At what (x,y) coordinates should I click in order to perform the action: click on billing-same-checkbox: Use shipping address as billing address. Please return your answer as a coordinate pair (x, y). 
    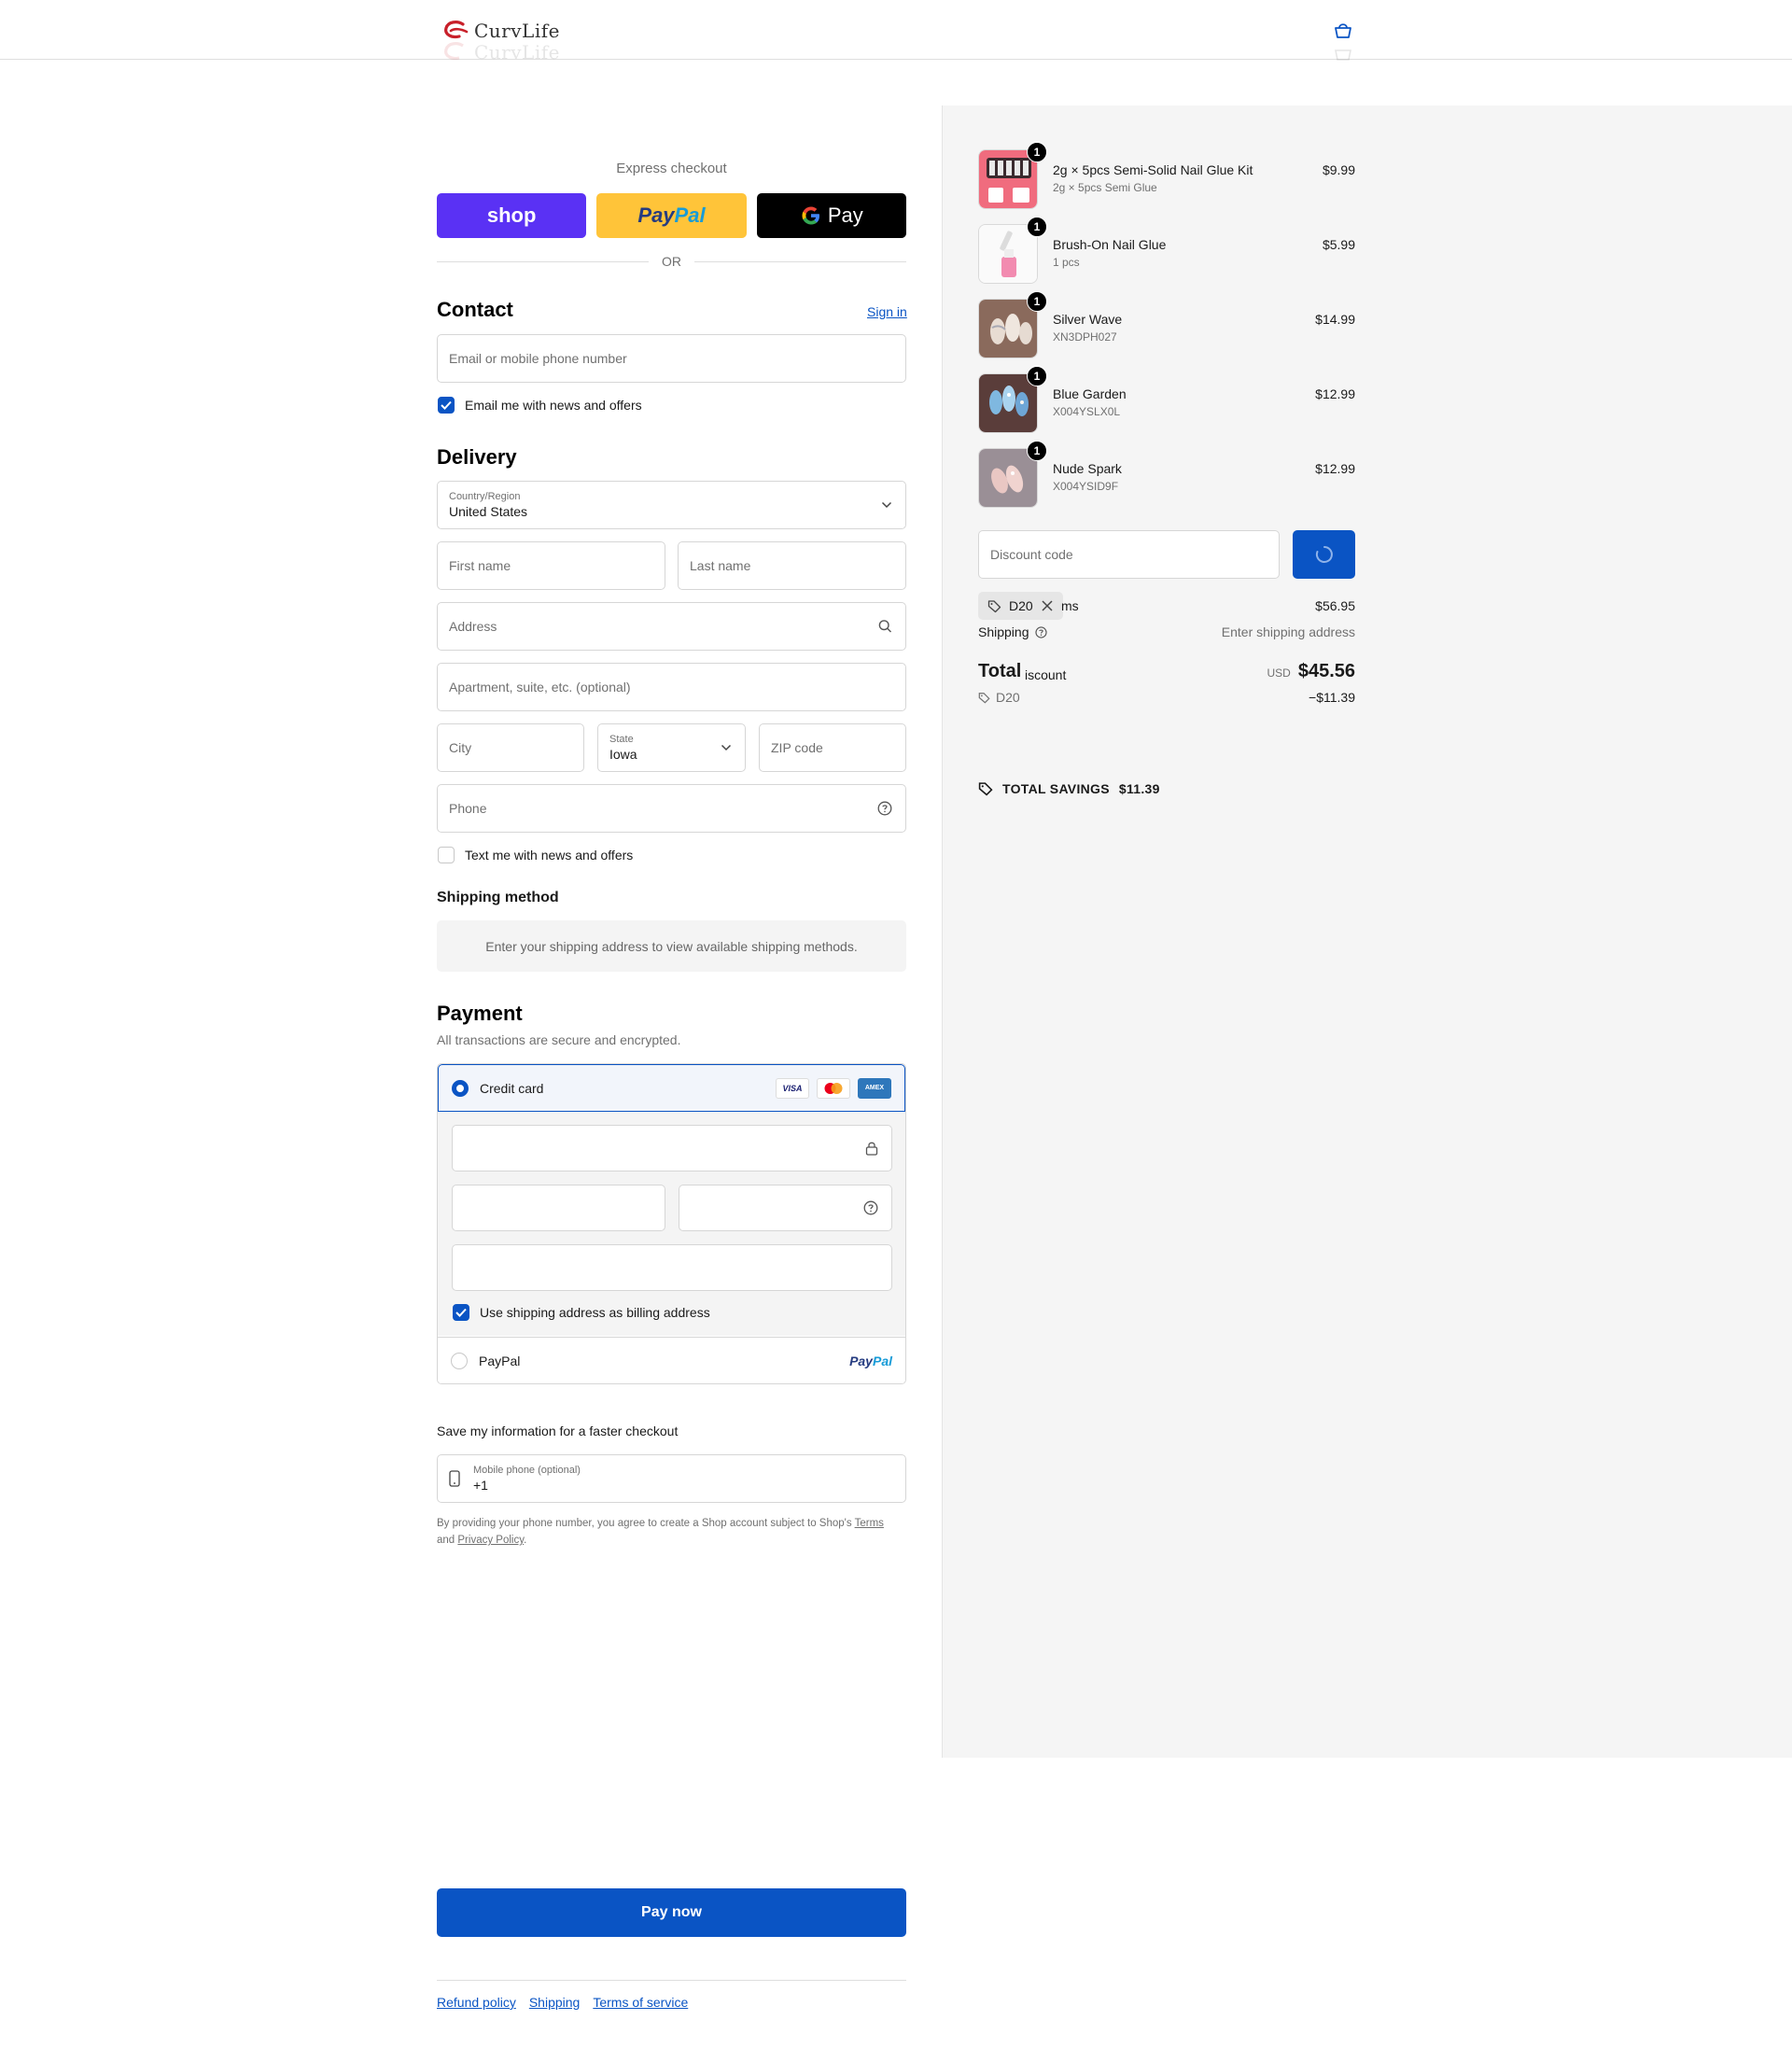
    Looking at the image, I should click on (581, 1312).